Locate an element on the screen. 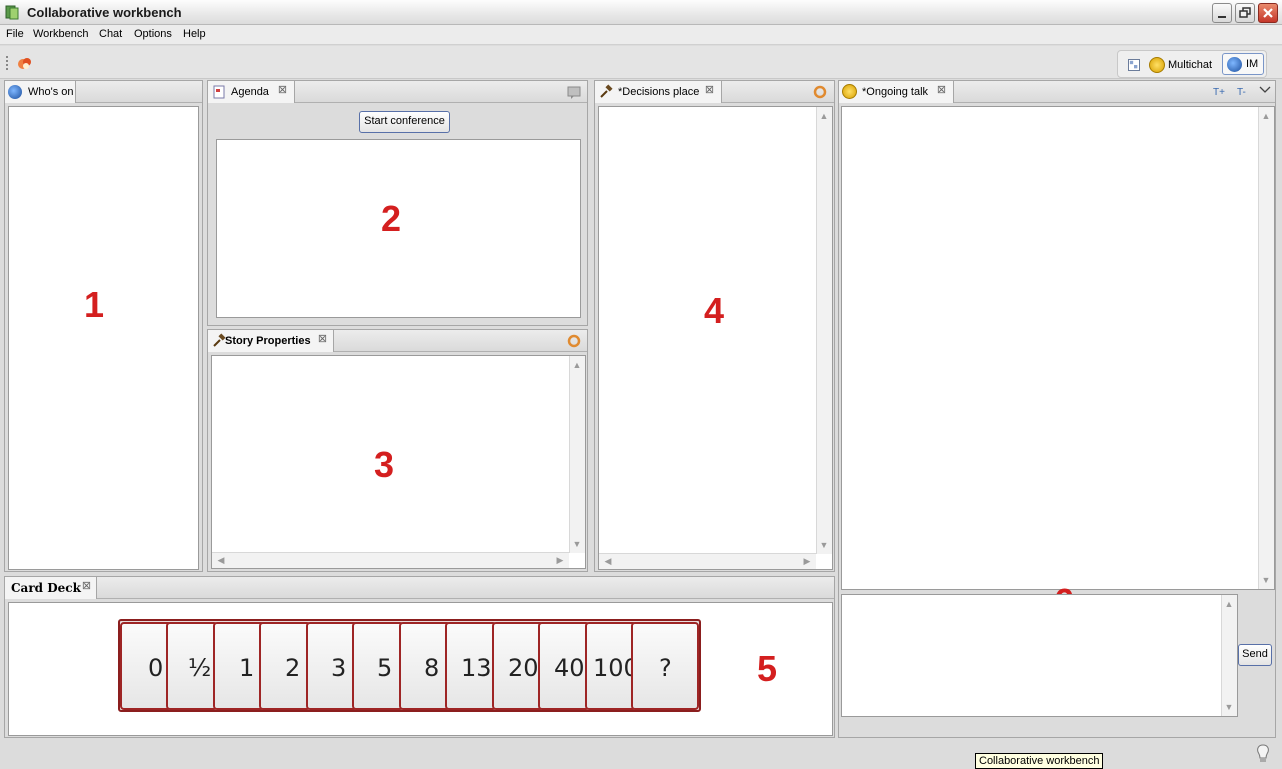  card-8: 8 is located at coordinates (425, 666).